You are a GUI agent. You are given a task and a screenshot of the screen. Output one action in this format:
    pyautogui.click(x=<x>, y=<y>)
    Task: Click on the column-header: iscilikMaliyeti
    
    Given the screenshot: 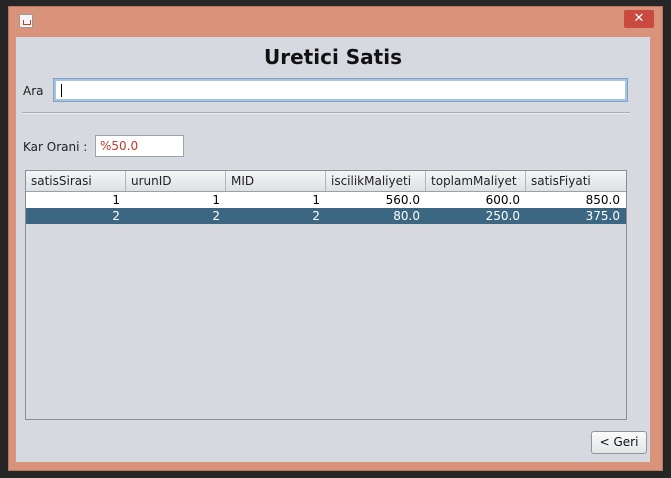 What is the action you would take?
    pyautogui.click(x=376, y=181)
    